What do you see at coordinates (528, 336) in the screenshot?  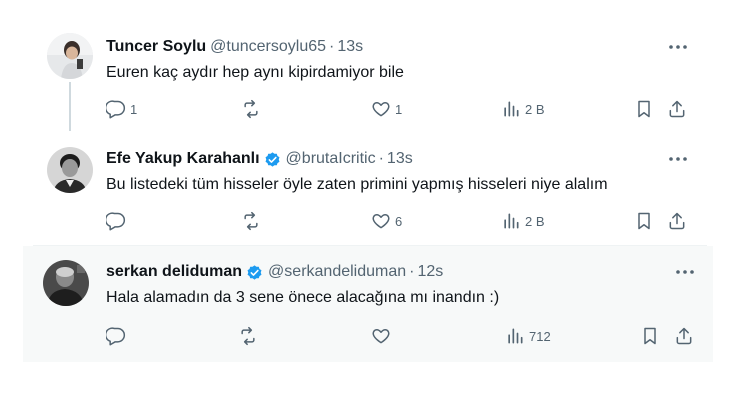 I see `views-button: 712` at bounding box center [528, 336].